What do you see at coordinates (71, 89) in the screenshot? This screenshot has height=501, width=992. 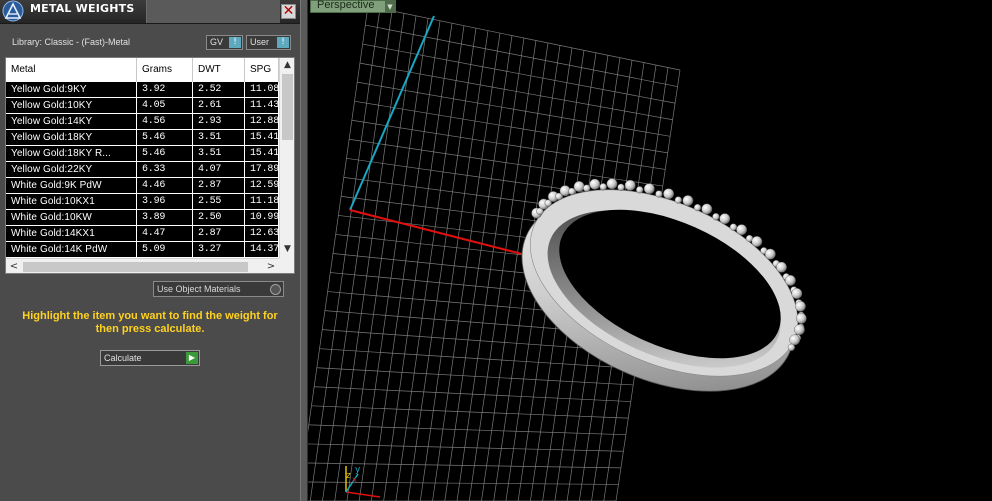 I see `metal-cell: Yellow Gold:9KY` at bounding box center [71, 89].